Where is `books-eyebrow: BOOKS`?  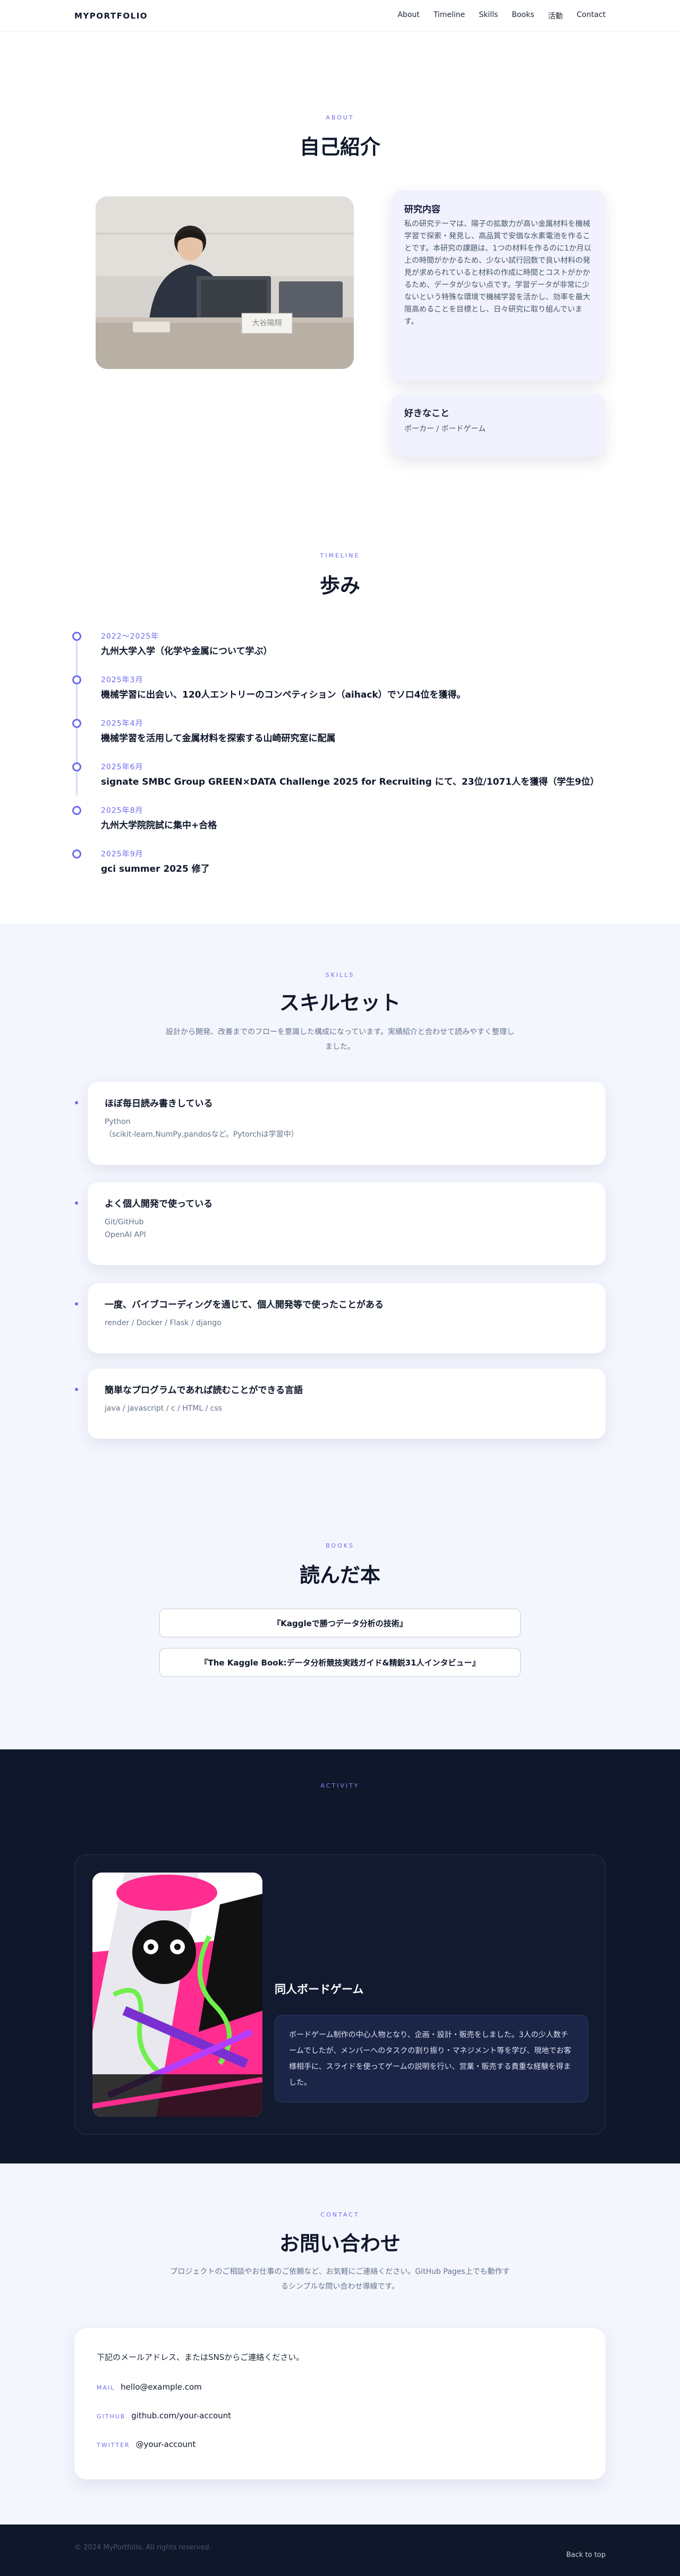
books-eyebrow: BOOKS is located at coordinates (340, 1545).